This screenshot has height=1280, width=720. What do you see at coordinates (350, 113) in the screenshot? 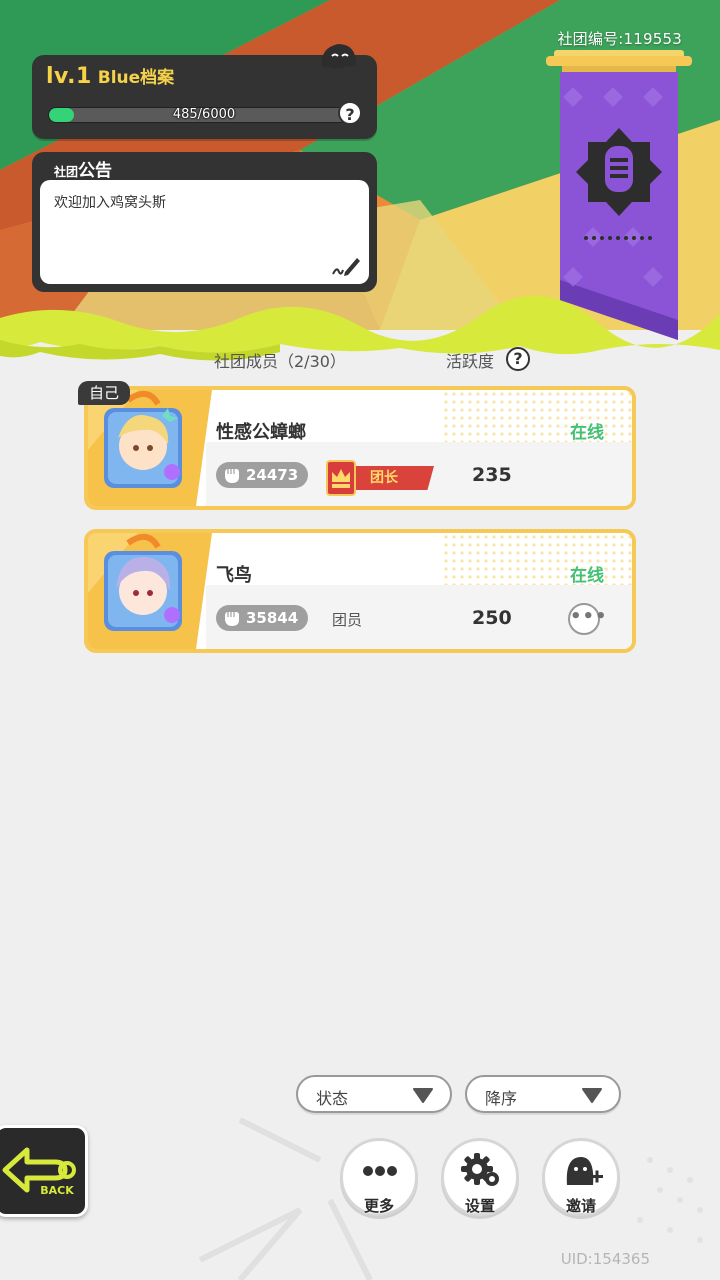
I see `level-help-icon: ?` at bounding box center [350, 113].